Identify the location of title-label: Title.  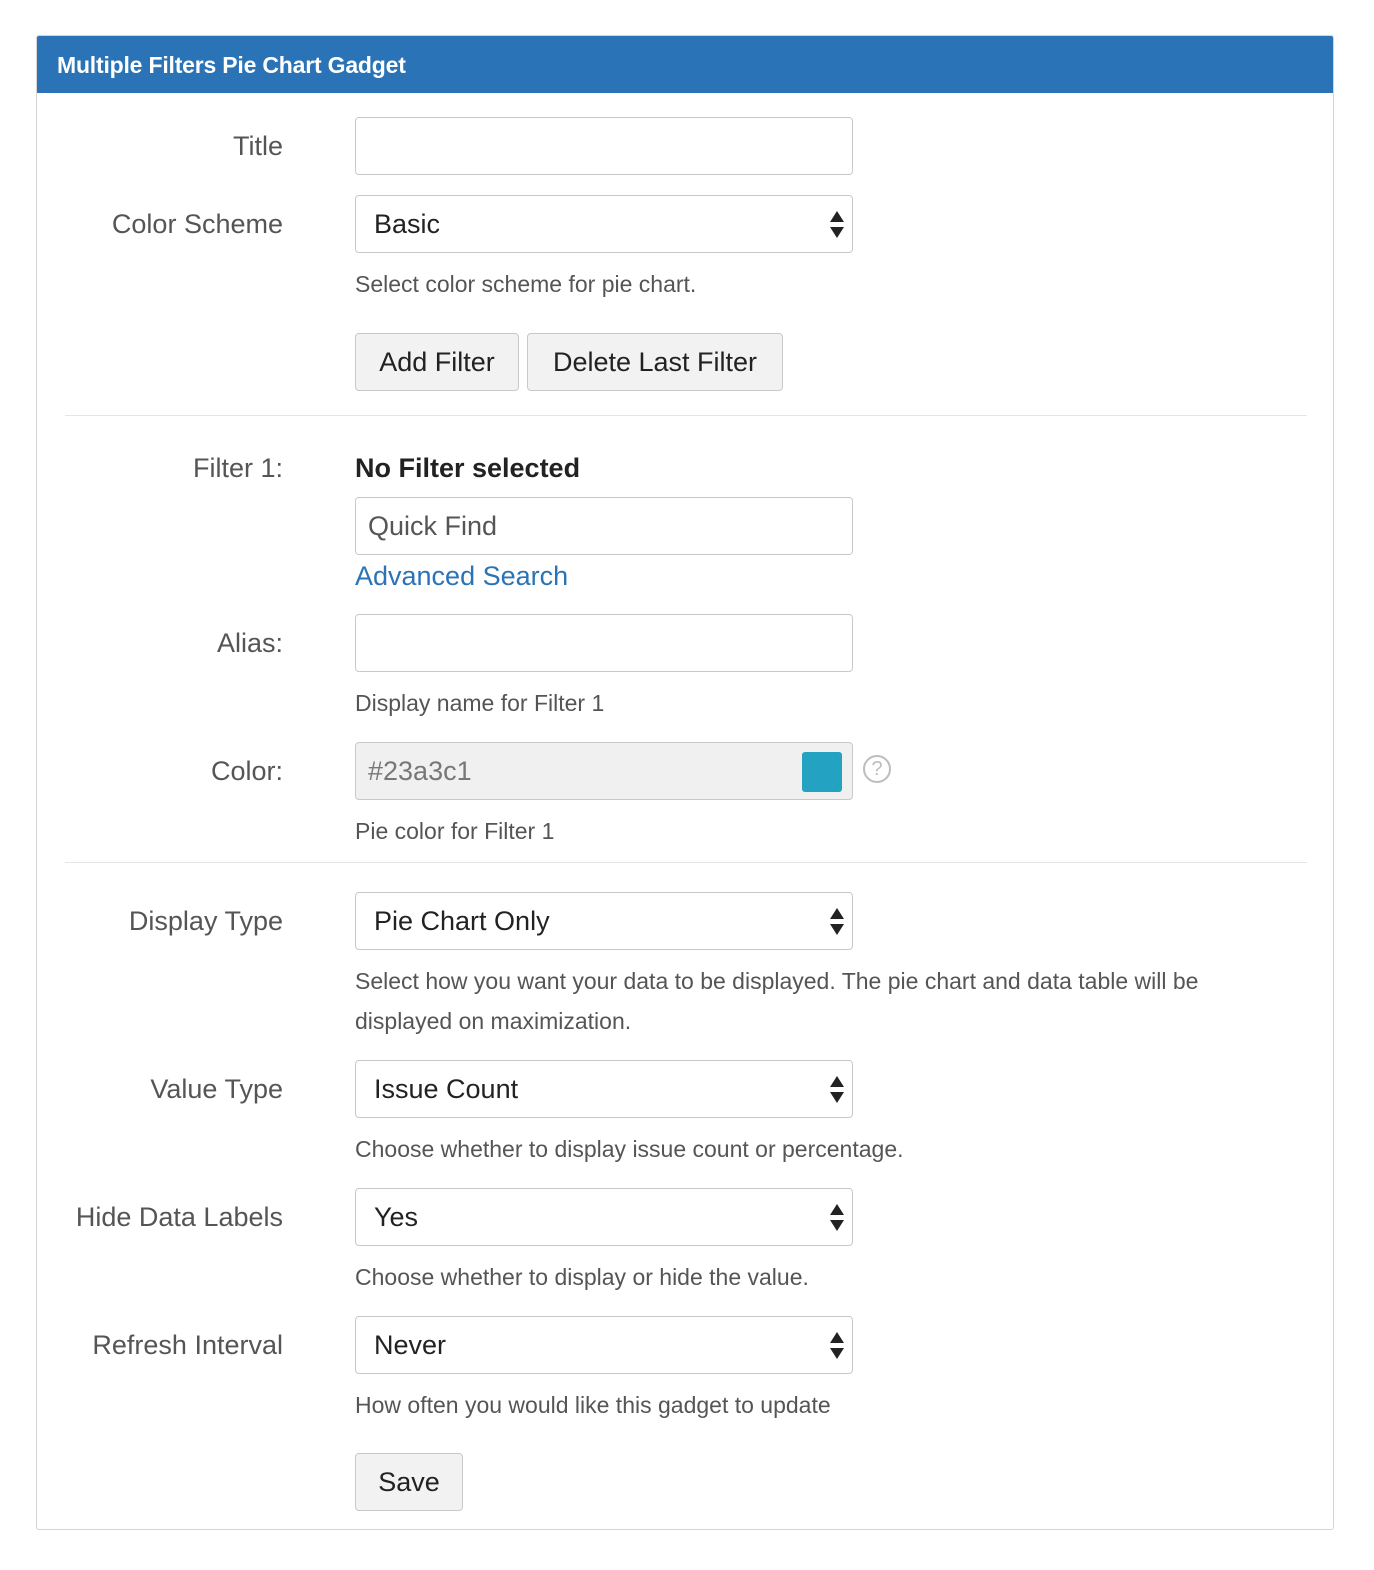
(257, 146).